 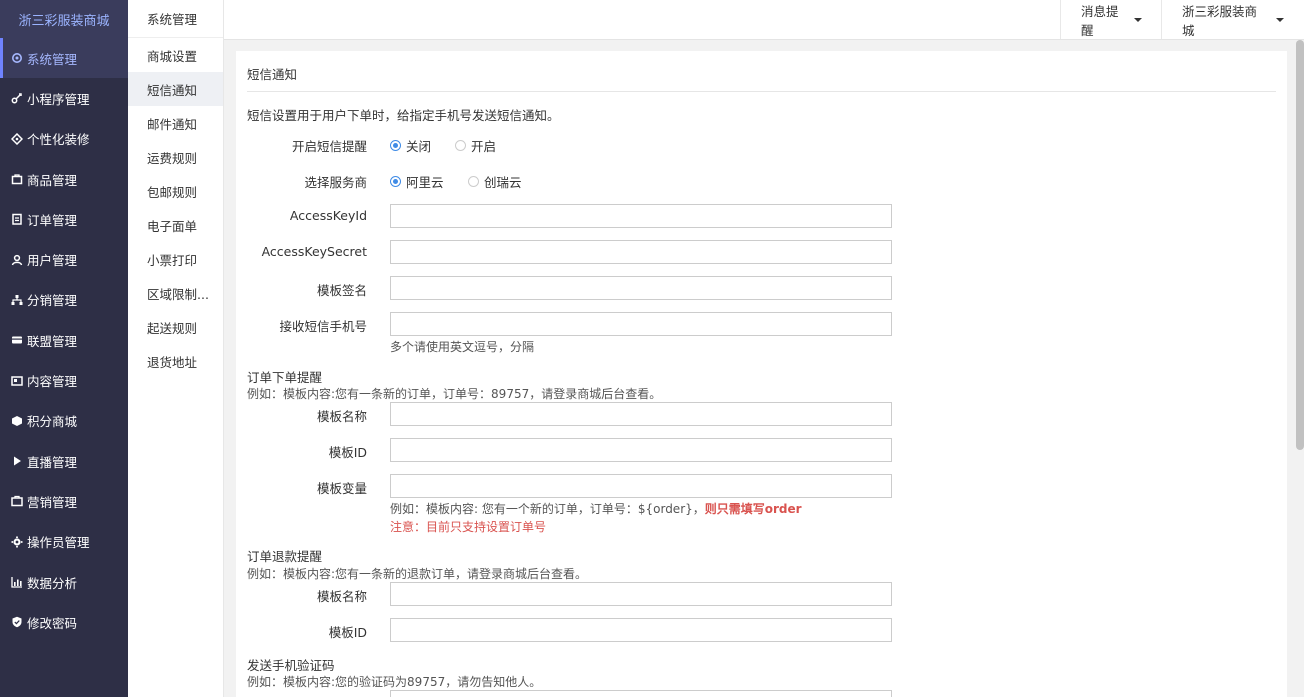 I want to click on order-template-name-label: 模板名称, so click(x=341, y=416).